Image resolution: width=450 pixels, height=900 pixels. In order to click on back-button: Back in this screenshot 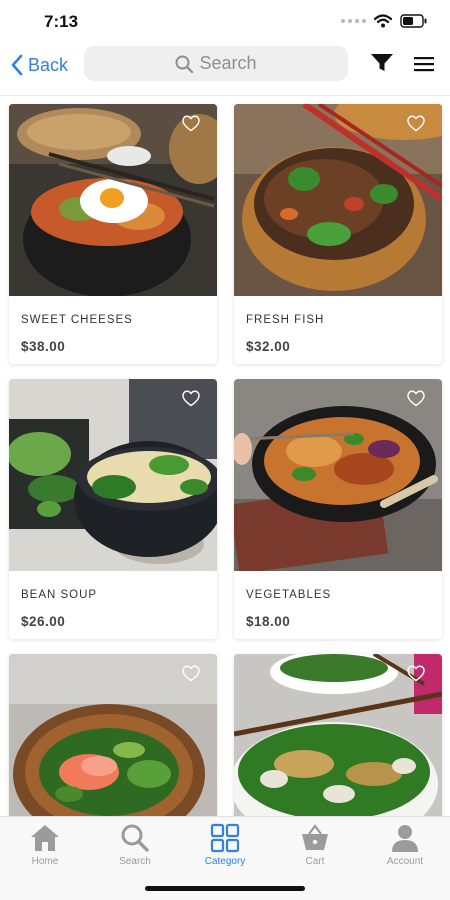, I will do `click(39, 65)`.